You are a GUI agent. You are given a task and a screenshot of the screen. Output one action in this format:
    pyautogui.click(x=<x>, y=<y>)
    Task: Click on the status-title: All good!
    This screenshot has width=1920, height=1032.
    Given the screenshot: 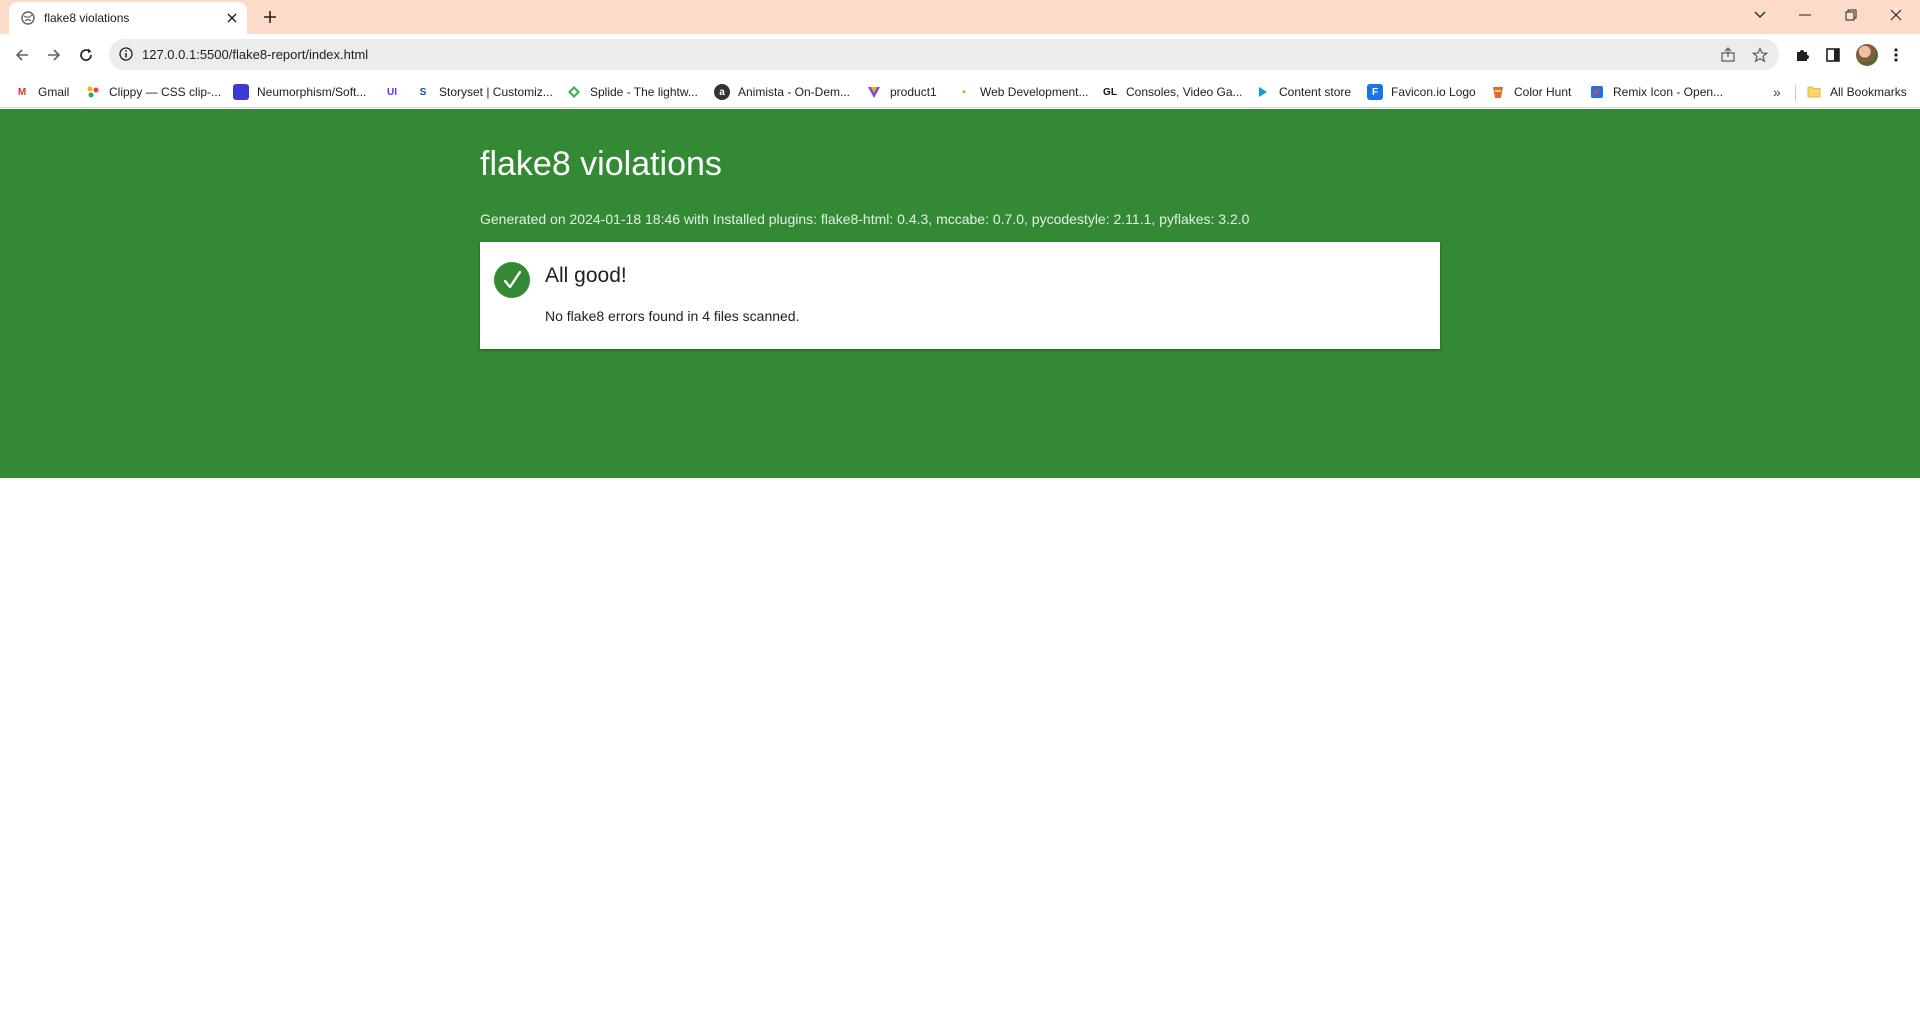 What is the action you would take?
    pyautogui.click(x=586, y=275)
    